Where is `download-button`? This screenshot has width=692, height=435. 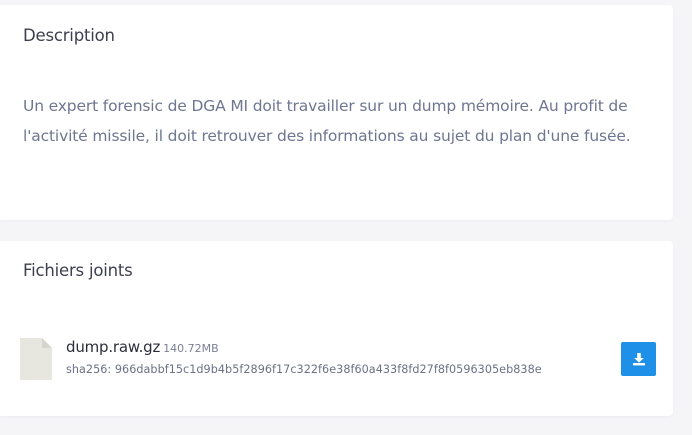 download-button is located at coordinates (638, 359).